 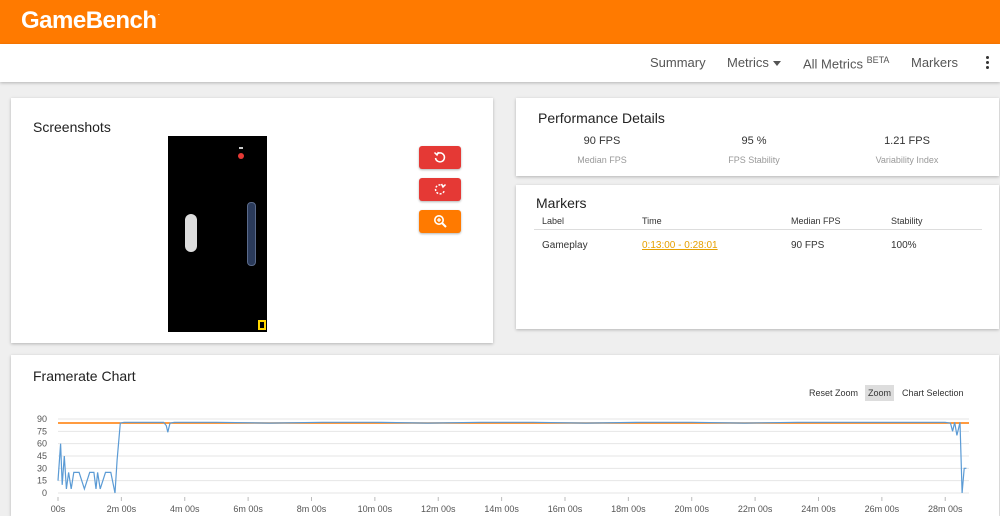 I want to click on x-tick-label: 18m 00s, so click(x=628, y=509).